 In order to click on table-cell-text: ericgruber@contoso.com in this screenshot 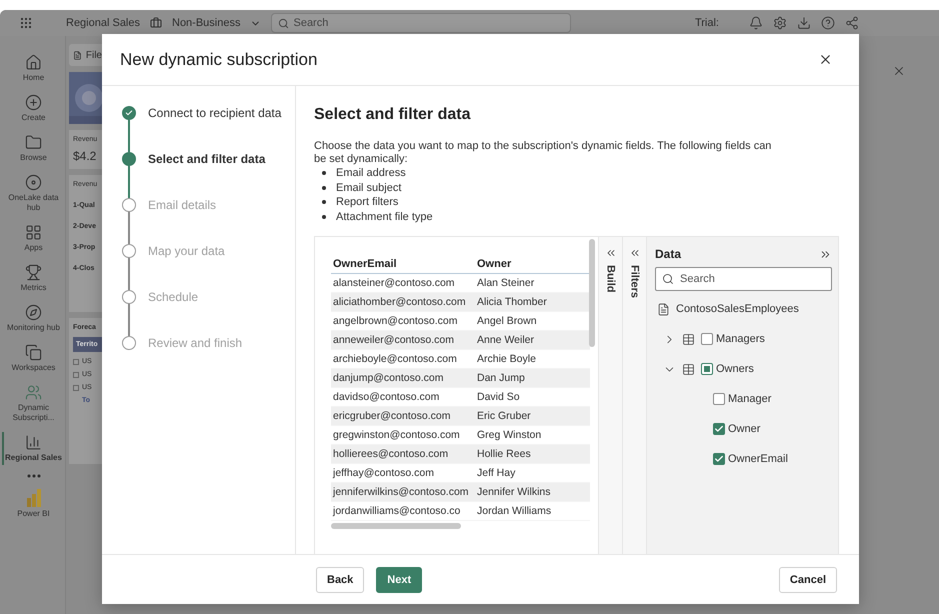, I will do `click(392, 416)`.